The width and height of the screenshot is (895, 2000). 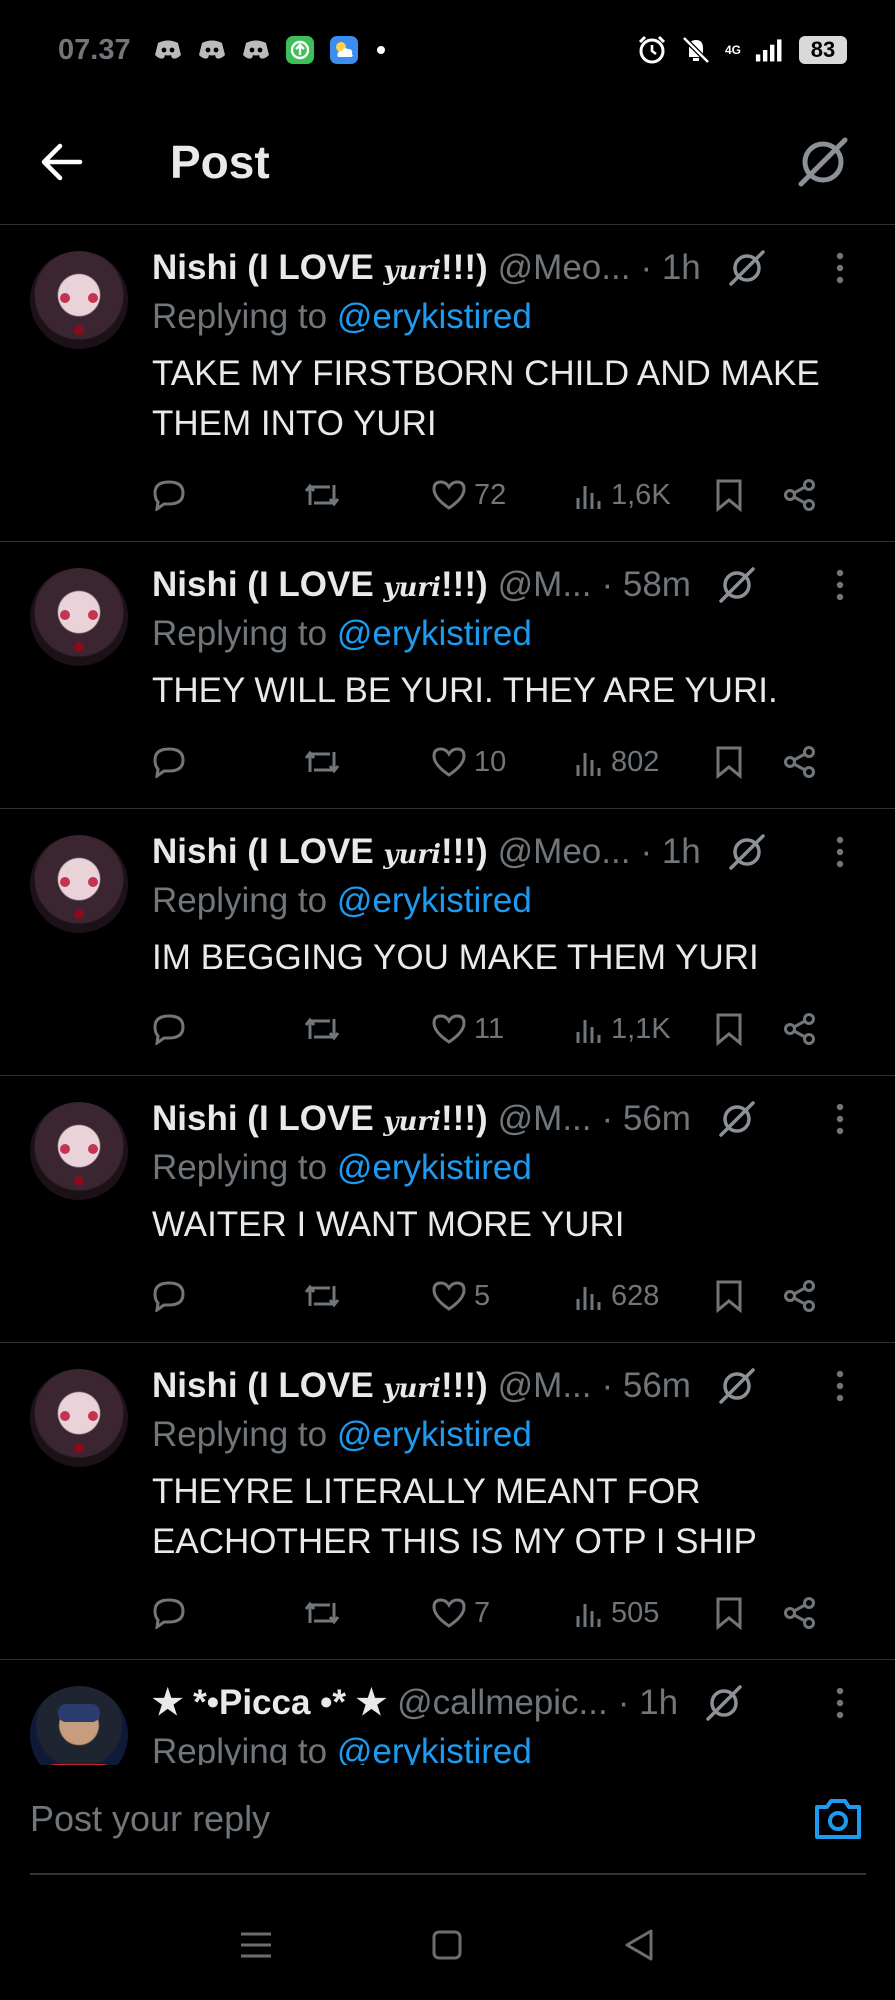 What do you see at coordinates (503, 1029) in the screenshot?
I see `like-button: 11` at bounding box center [503, 1029].